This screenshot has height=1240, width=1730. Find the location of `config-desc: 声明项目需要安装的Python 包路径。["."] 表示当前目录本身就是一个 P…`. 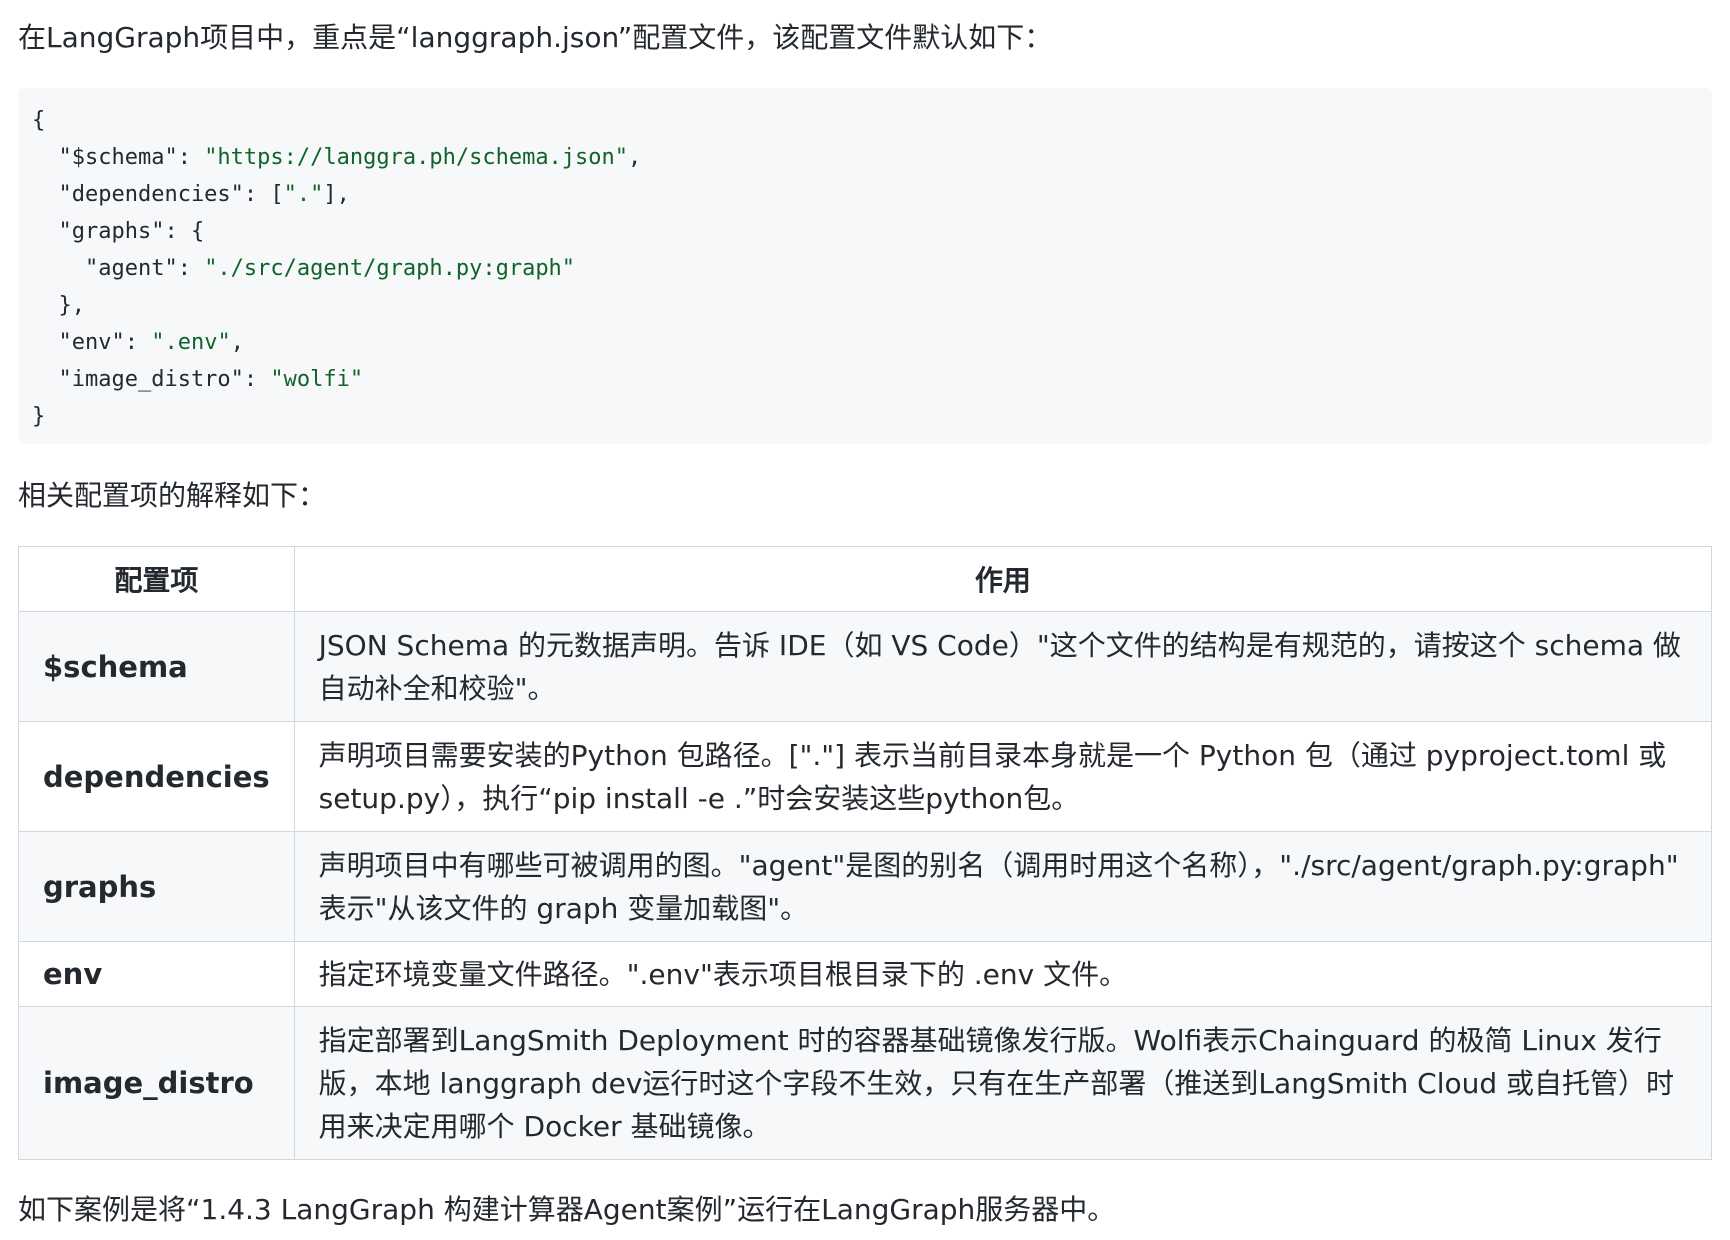

config-desc: 声明项目需要安装的Python 包路径。["."] 表示当前目录本身就是一个 P… is located at coordinates (1003, 776).